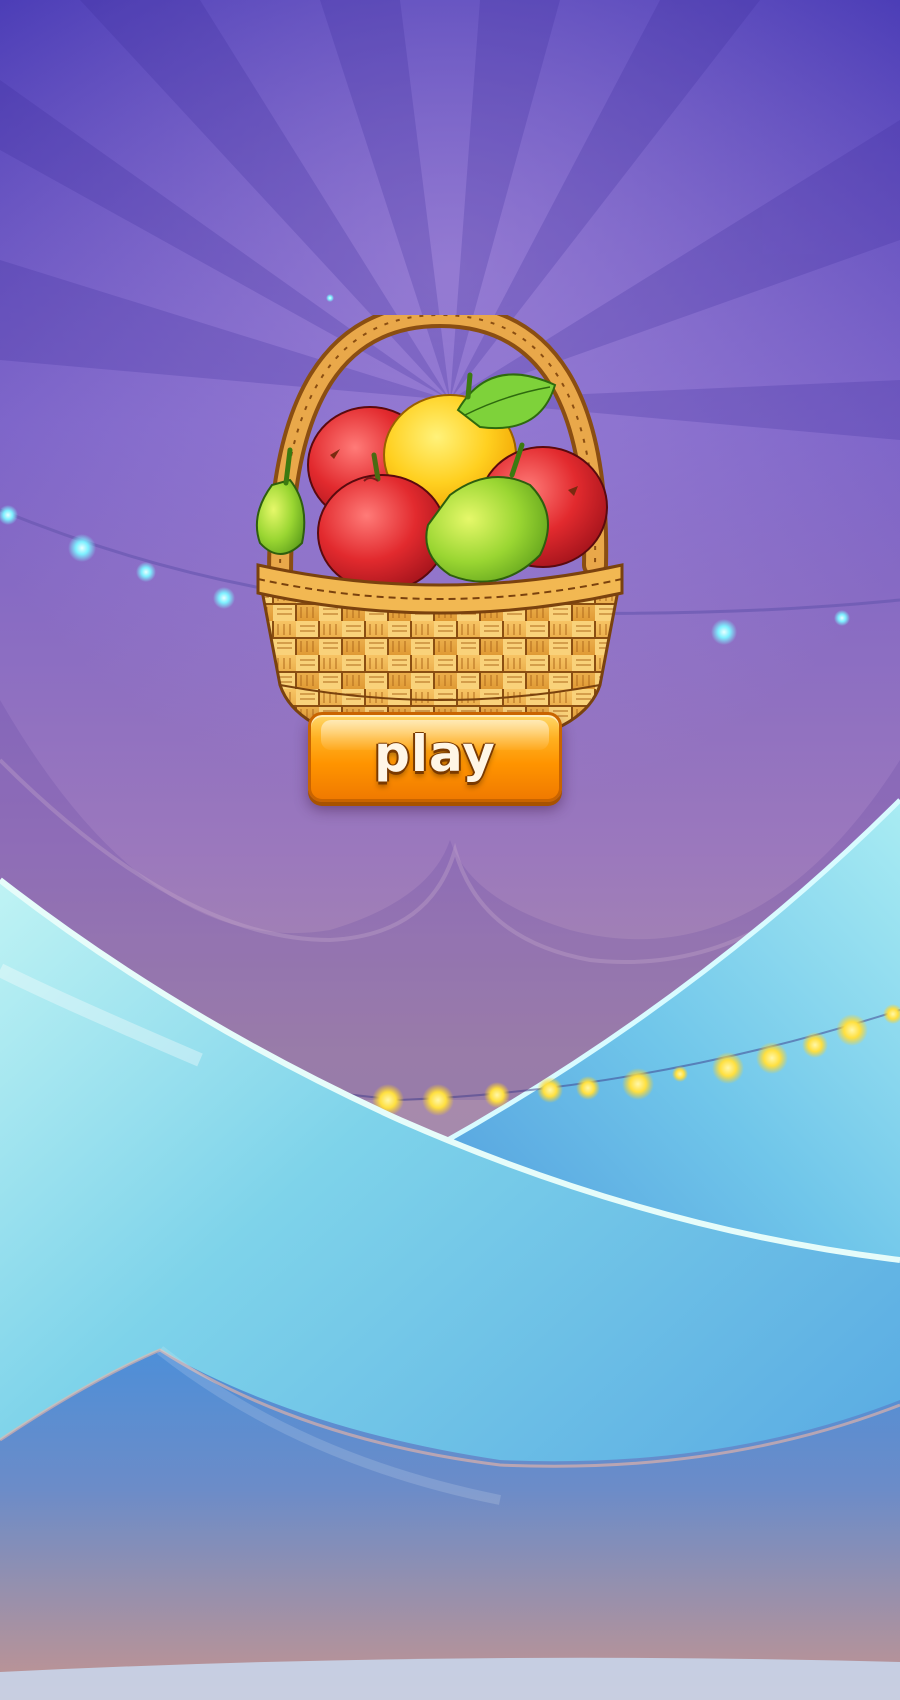 The width and height of the screenshot is (900, 1700). I want to click on fruit-basket-icon, so click(439, 533).